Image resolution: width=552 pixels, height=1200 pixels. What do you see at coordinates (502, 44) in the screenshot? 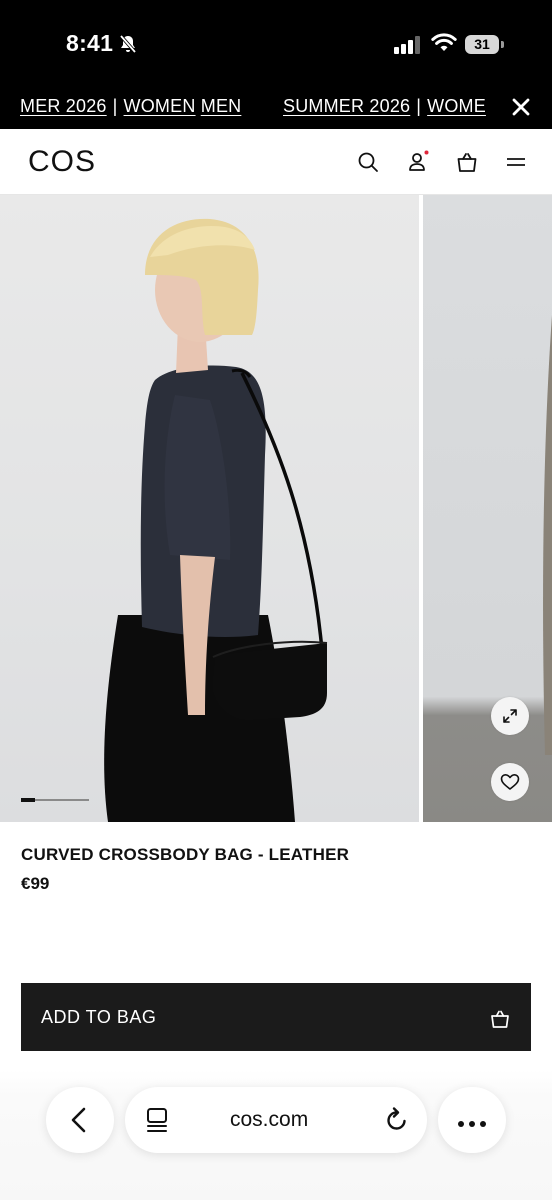
I see `battery-nub` at bounding box center [502, 44].